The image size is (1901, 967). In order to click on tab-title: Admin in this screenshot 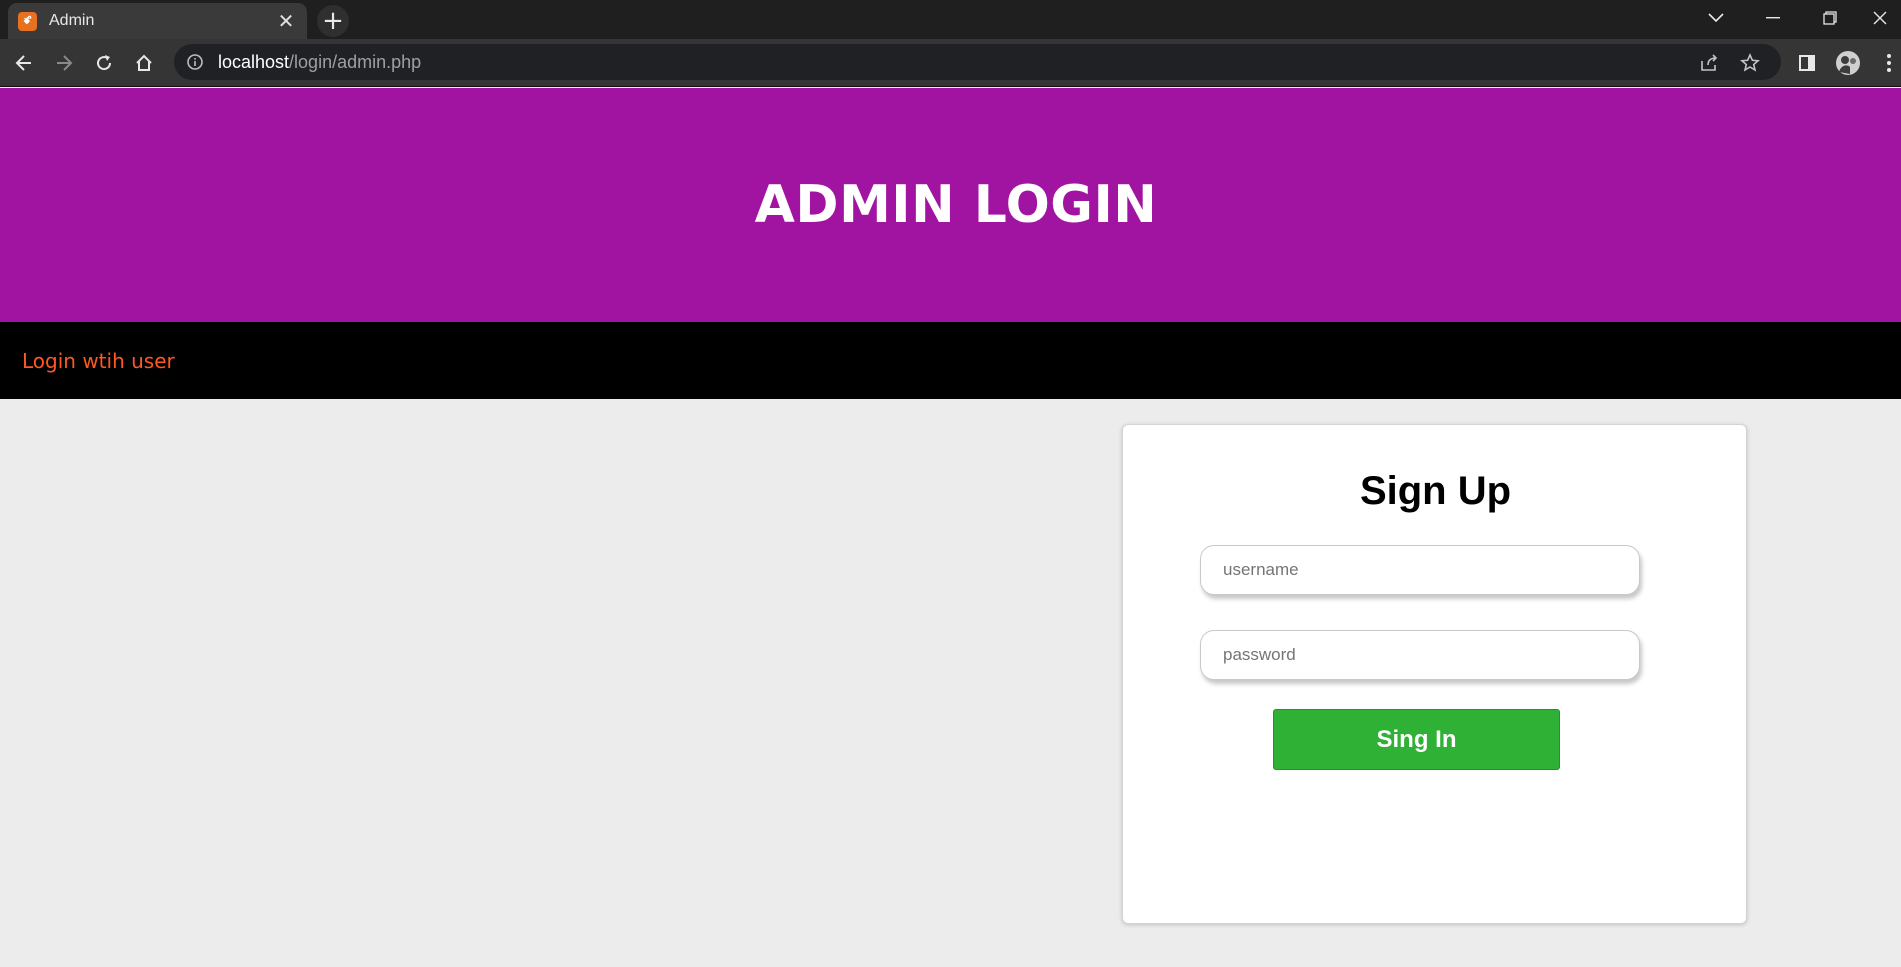, I will do `click(72, 20)`.